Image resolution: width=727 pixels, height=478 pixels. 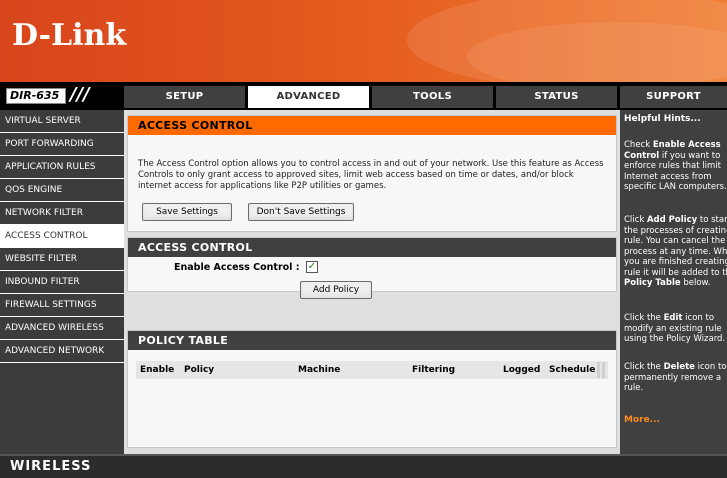 I want to click on sidebar-item-inbound-filter: INBOUND FILTER, so click(x=62, y=282).